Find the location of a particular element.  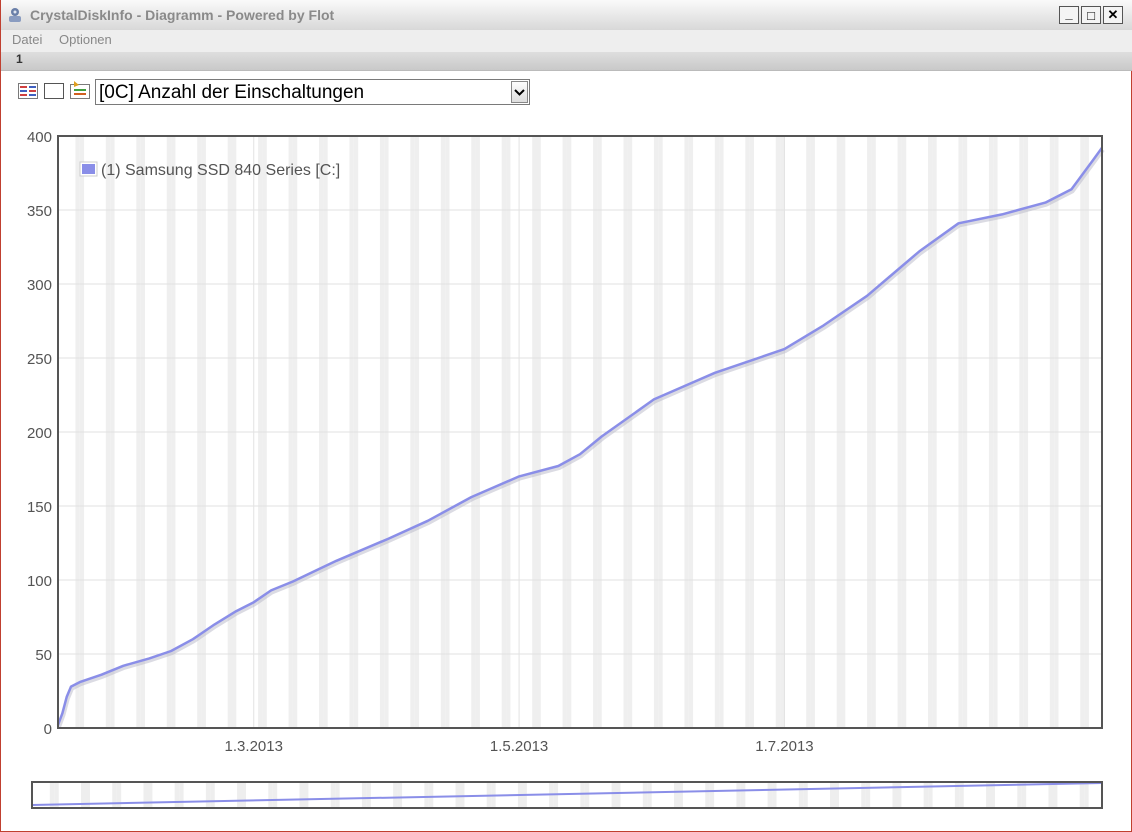

maximize-button: □ is located at coordinates (1091, 15).